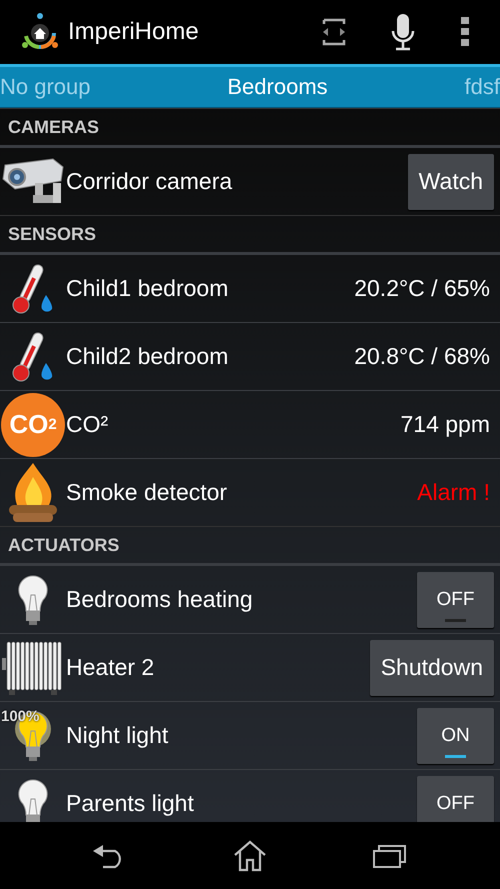 The width and height of the screenshot is (500, 889). What do you see at coordinates (150, 181) in the screenshot?
I see `device-name: Corridor camera` at bounding box center [150, 181].